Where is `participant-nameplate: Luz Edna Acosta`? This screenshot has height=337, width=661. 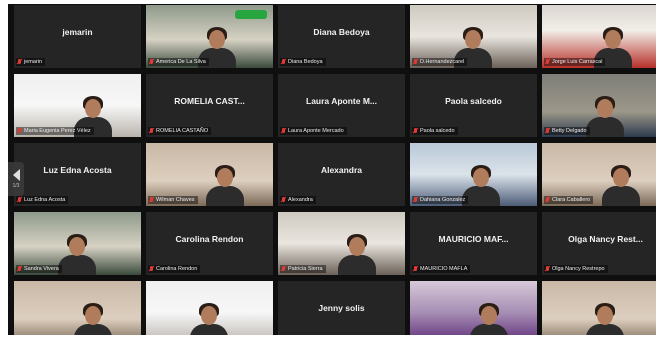
participant-nameplate: Luz Edna Acosta is located at coordinates (42, 200).